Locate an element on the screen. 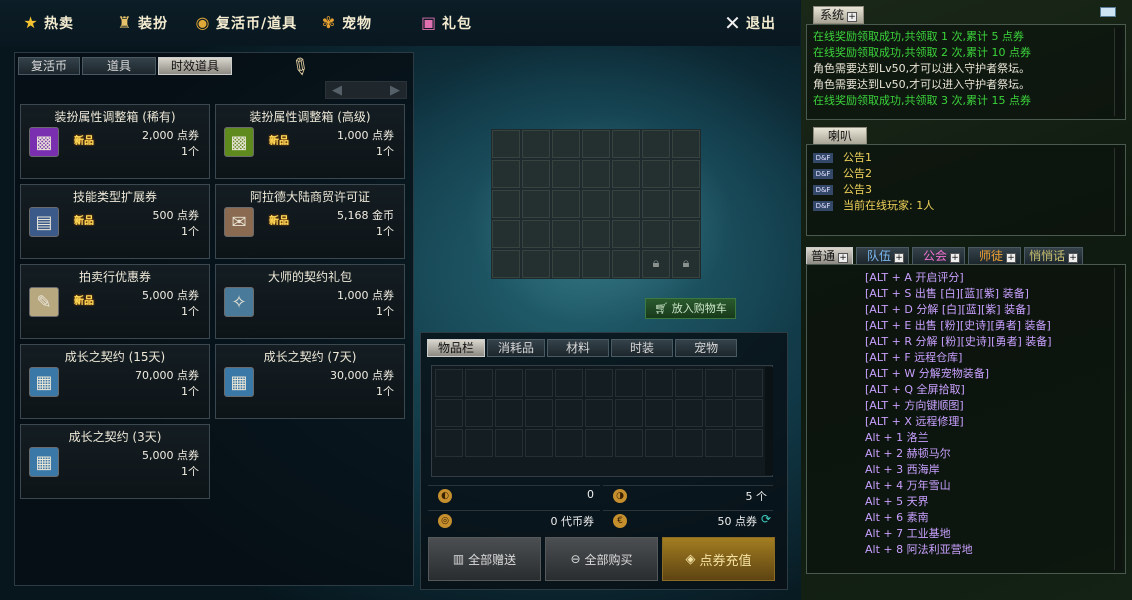 The image size is (1132, 600). tab-timed-items: 时效道具 is located at coordinates (195, 66).